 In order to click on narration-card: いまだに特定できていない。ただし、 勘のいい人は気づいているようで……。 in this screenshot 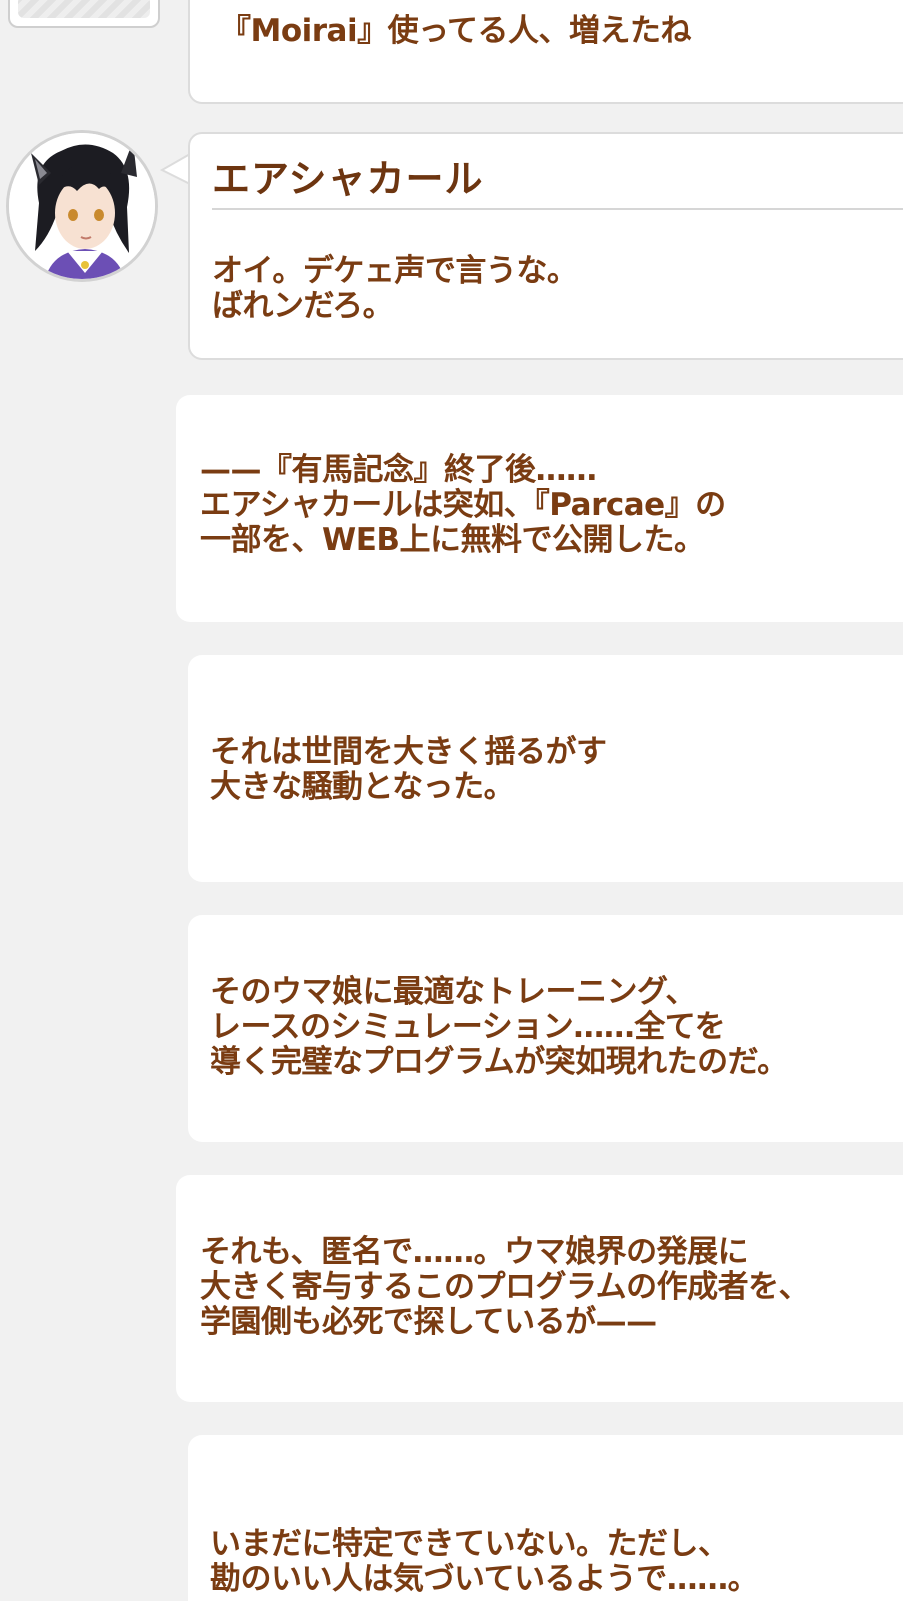, I will do `click(545, 1518)`.